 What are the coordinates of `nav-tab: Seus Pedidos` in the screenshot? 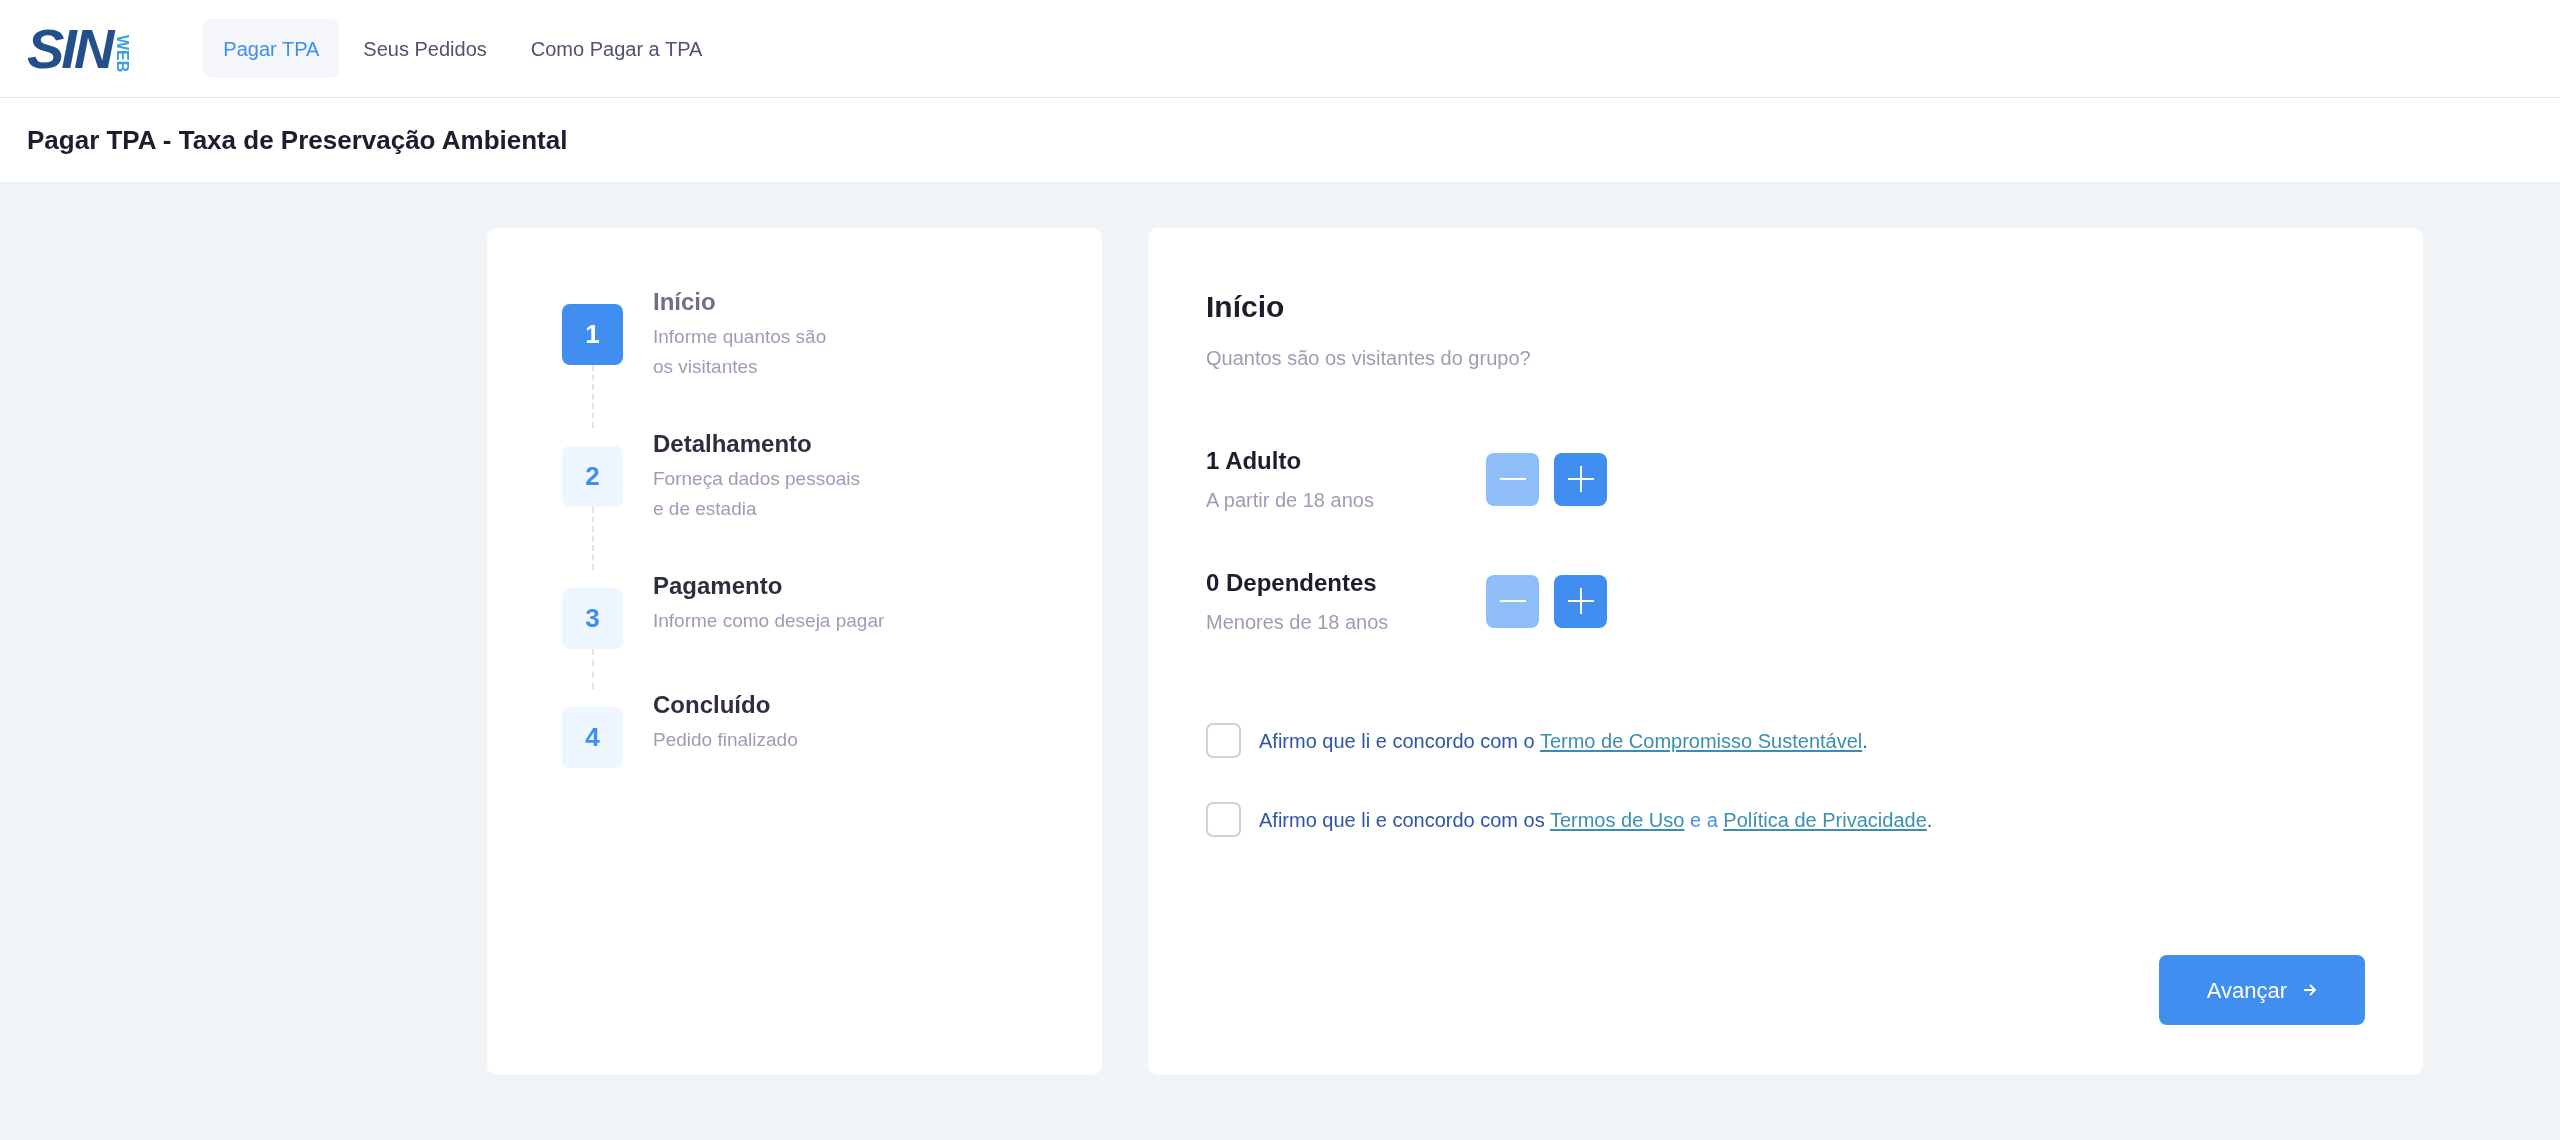 It's located at (425, 48).